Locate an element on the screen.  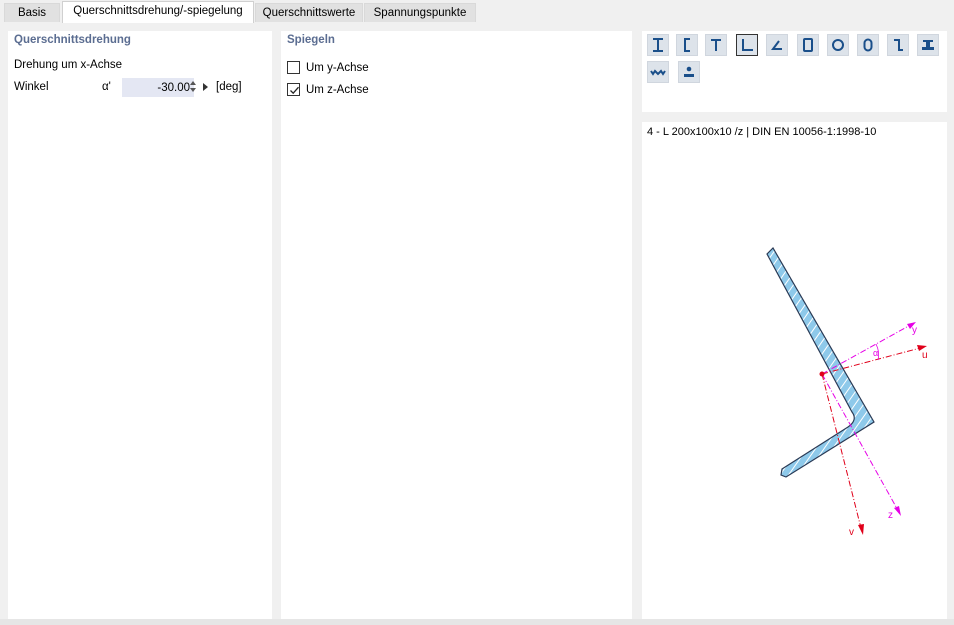
z-axis-arrow is located at coordinates (897, 511).